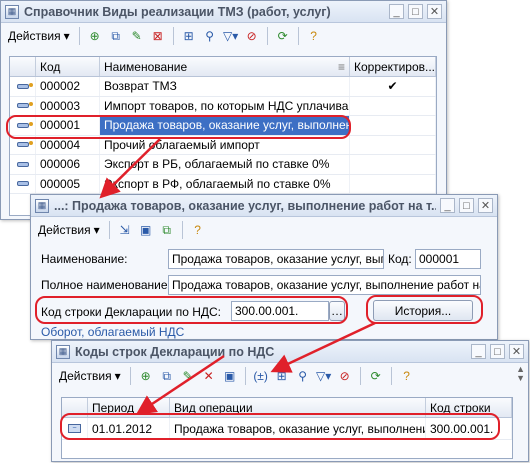  Describe the element at coordinates (209, 376) in the screenshot. I see `delete-icon: ✕` at that location.